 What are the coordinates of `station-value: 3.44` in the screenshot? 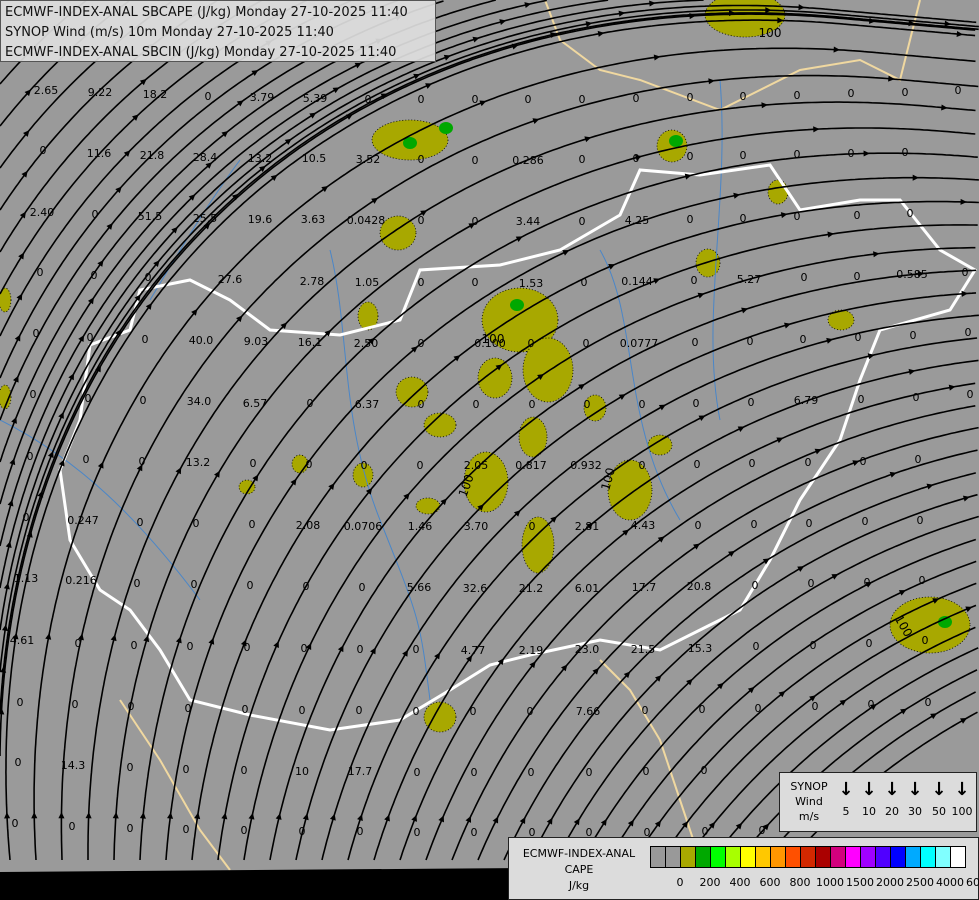 It's located at (528, 221).